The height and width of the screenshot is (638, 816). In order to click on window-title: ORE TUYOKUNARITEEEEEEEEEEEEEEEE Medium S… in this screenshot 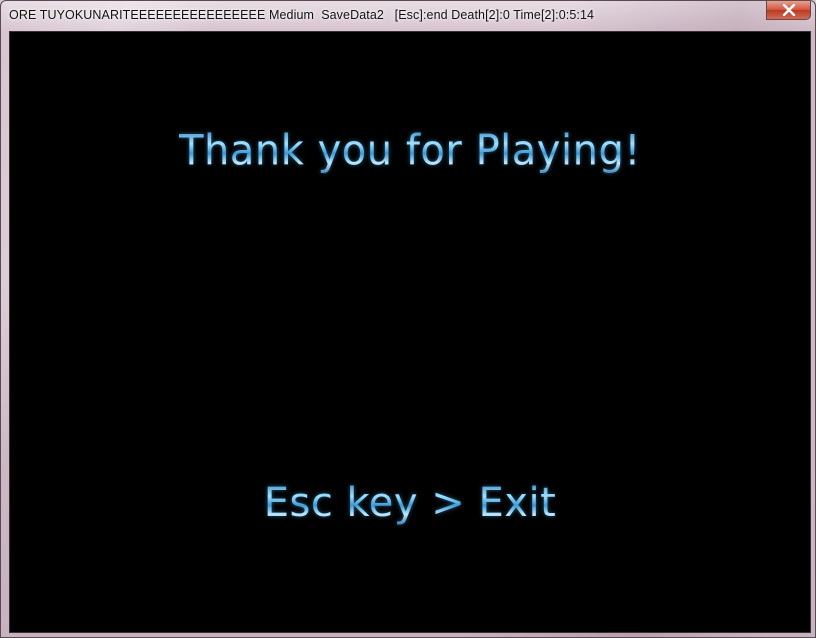, I will do `click(302, 15)`.